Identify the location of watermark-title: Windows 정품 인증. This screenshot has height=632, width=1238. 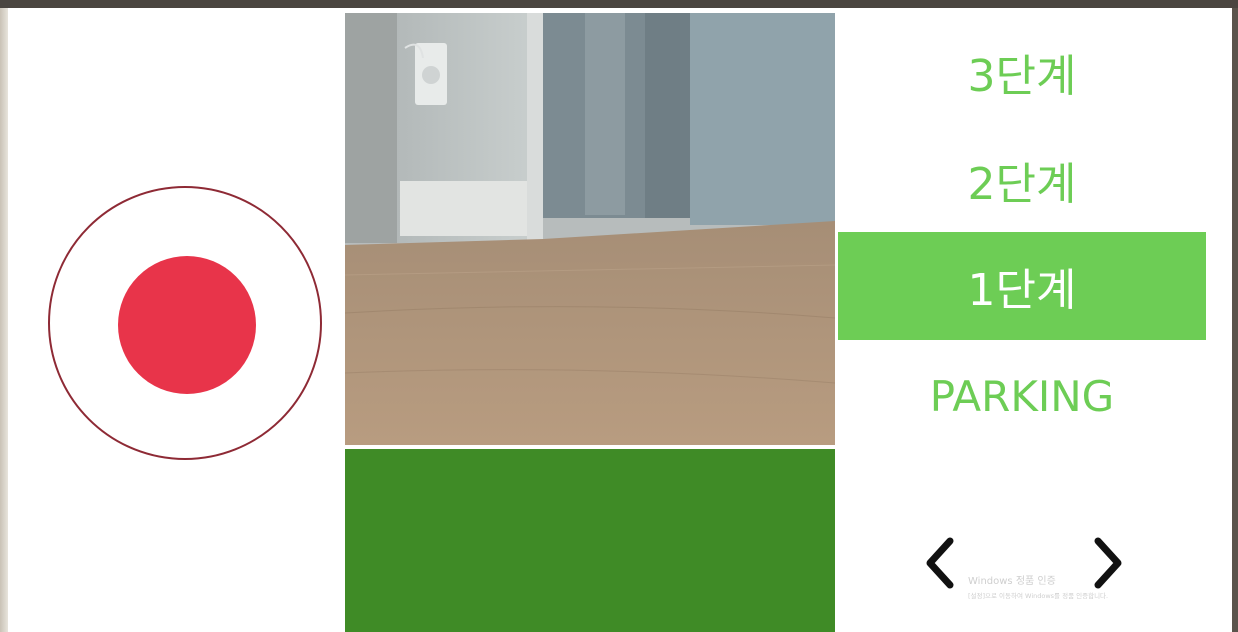
(1012, 581).